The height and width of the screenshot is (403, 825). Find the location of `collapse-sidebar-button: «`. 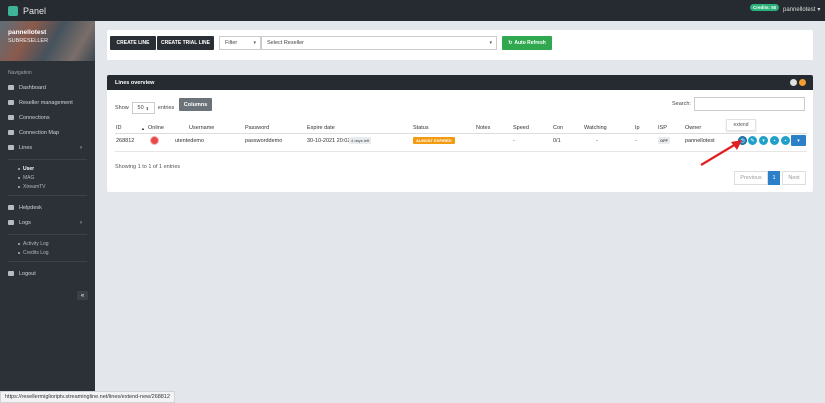

collapse-sidebar-button: « is located at coordinates (82, 295).